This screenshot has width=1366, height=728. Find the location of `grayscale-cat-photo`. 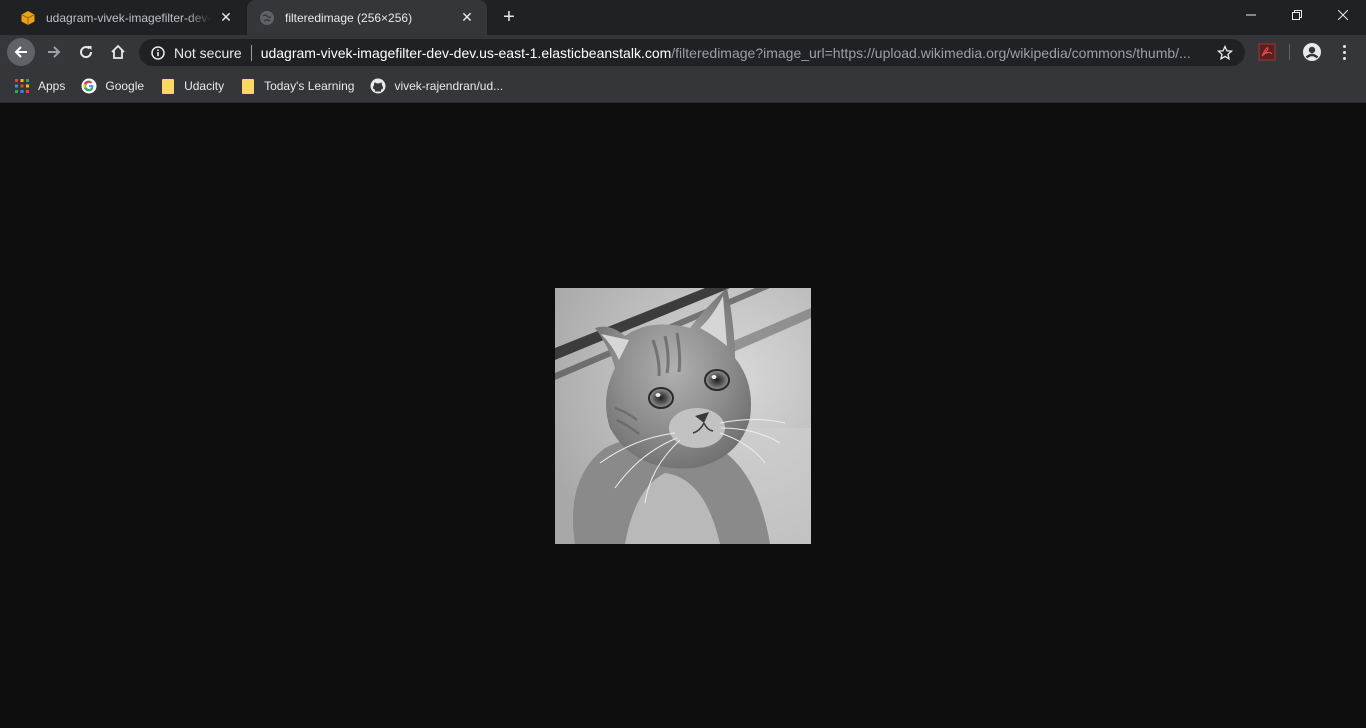

grayscale-cat-photo is located at coordinates (683, 416).